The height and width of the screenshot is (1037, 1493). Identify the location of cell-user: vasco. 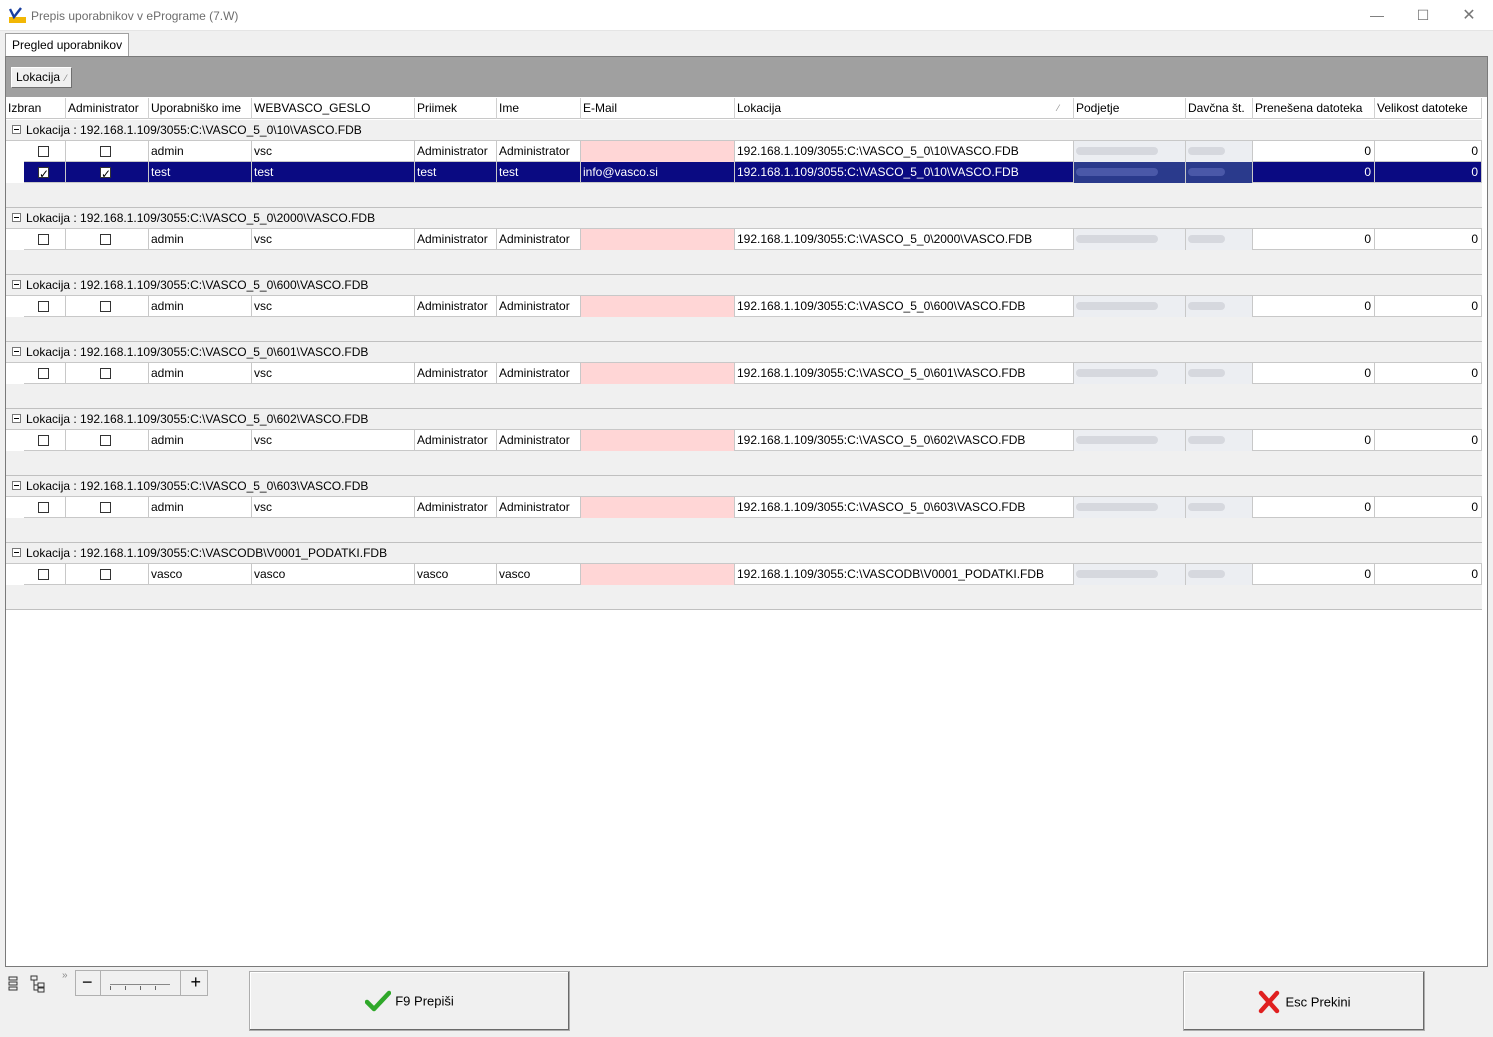
(200, 574).